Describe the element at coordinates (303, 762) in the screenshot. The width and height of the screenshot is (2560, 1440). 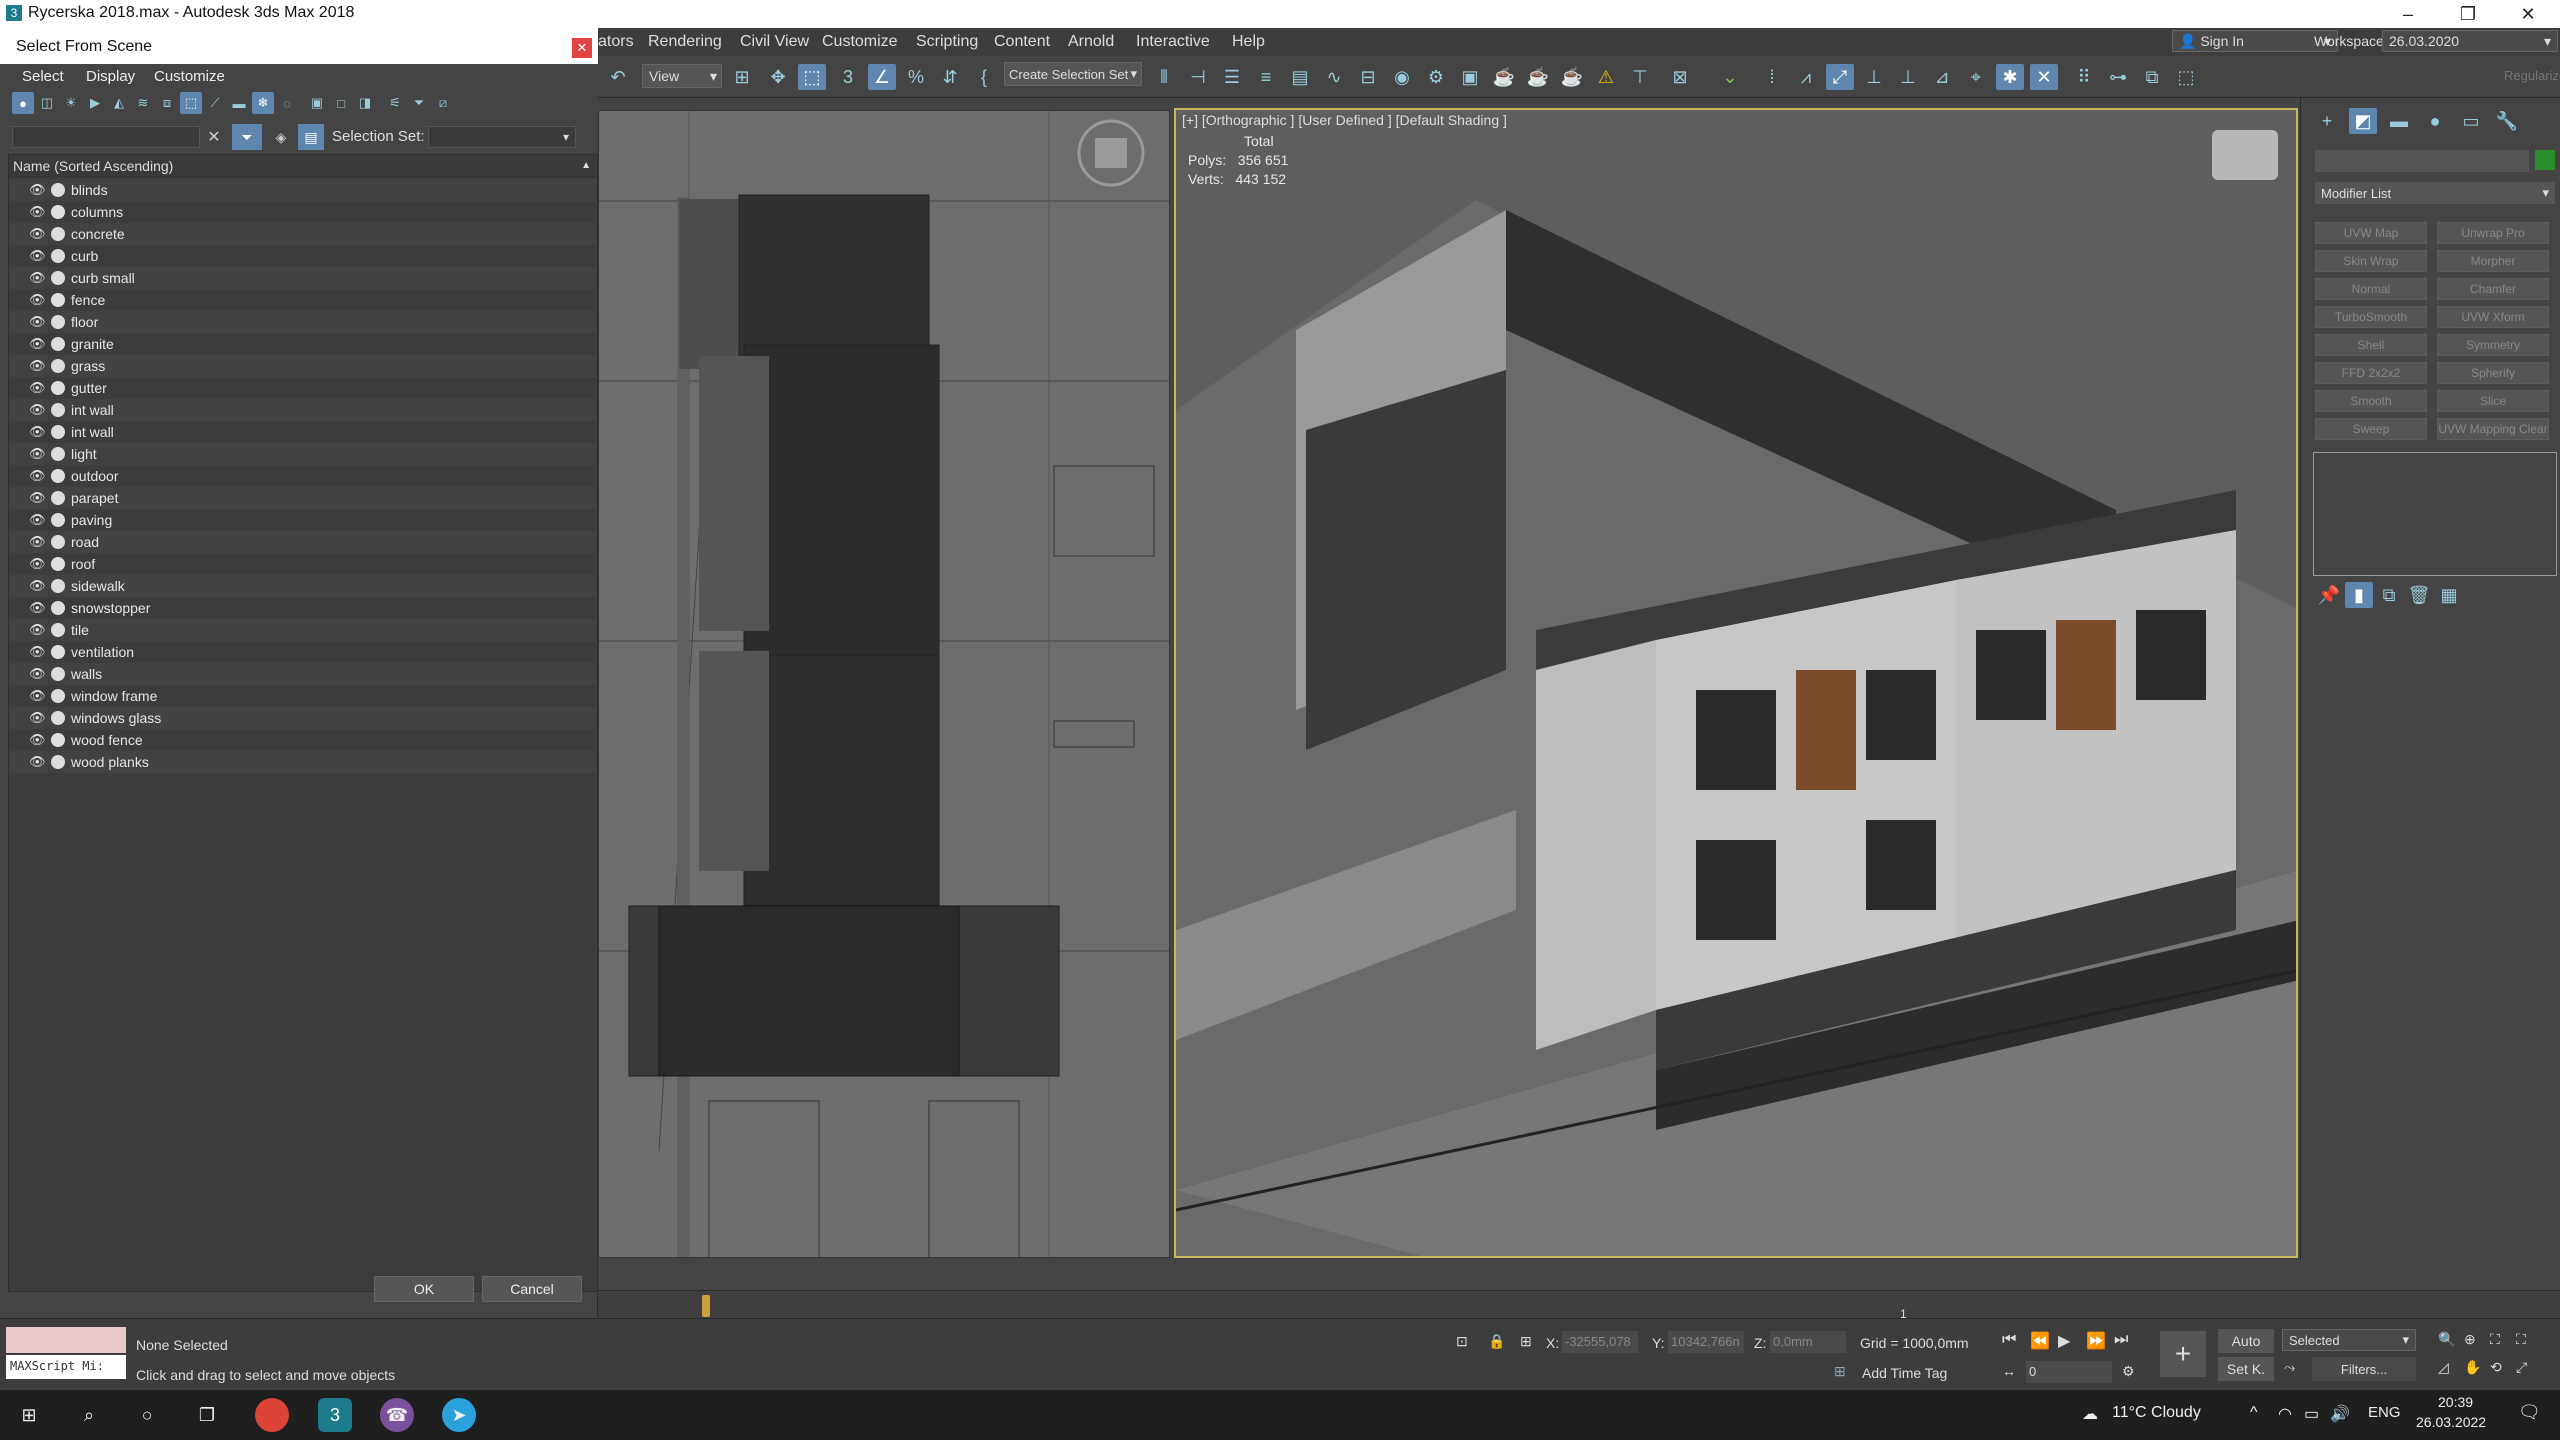
I see `list-item: 👁 wood planks` at that location.